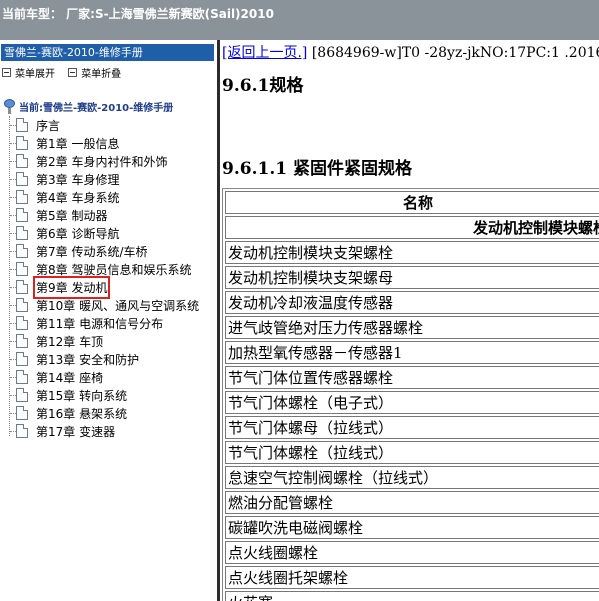 This screenshot has width=599, height=601. I want to click on collapse-icon, so click(73, 72).